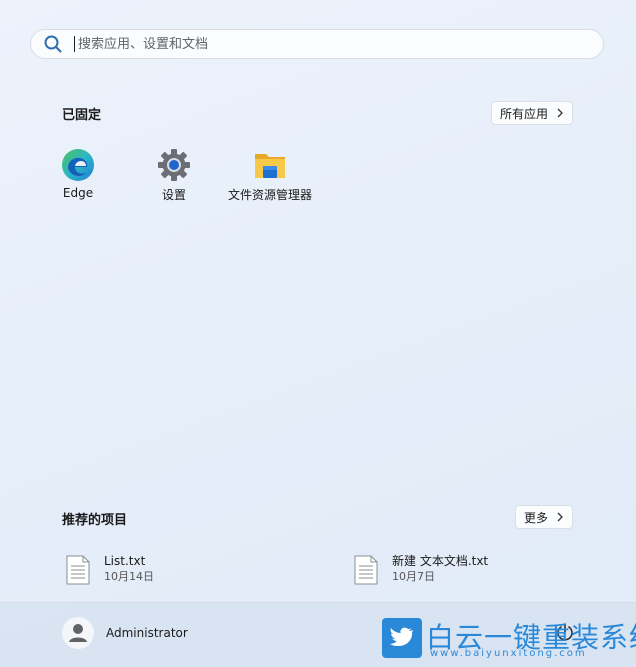 This screenshot has width=636, height=667. What do you see at coordinates (53, 44) in the screenshot?
I see `search-icon` at bounding box center [53, 44].